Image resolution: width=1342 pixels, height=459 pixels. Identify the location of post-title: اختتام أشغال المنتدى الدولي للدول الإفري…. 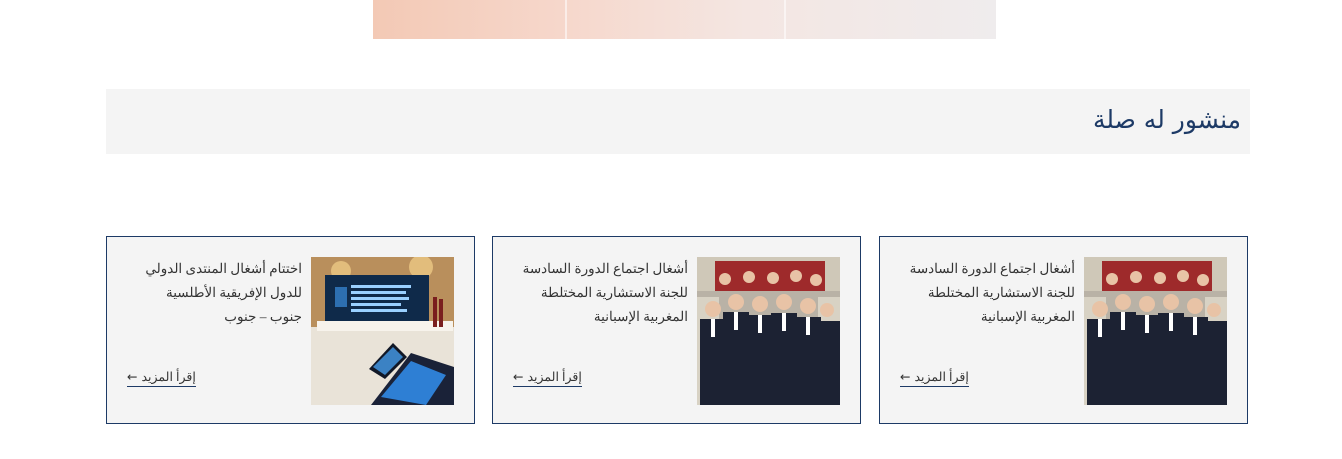
(217, 293).